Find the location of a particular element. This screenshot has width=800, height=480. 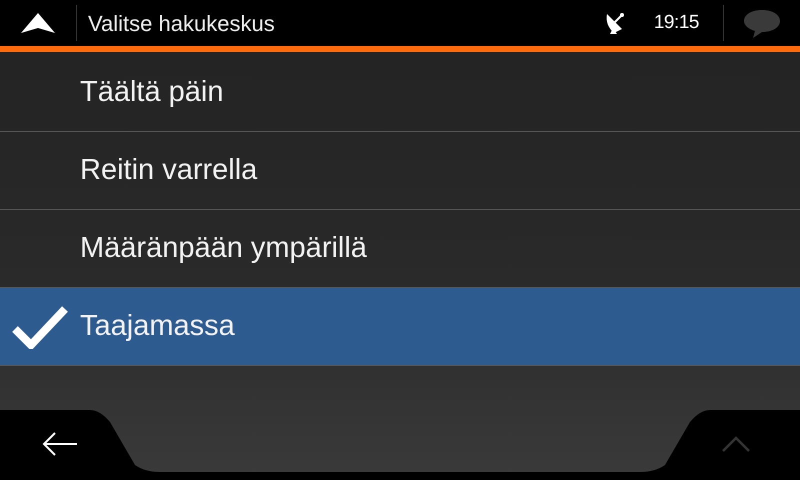

checkmark-icon is located at coordinates (40, 326).